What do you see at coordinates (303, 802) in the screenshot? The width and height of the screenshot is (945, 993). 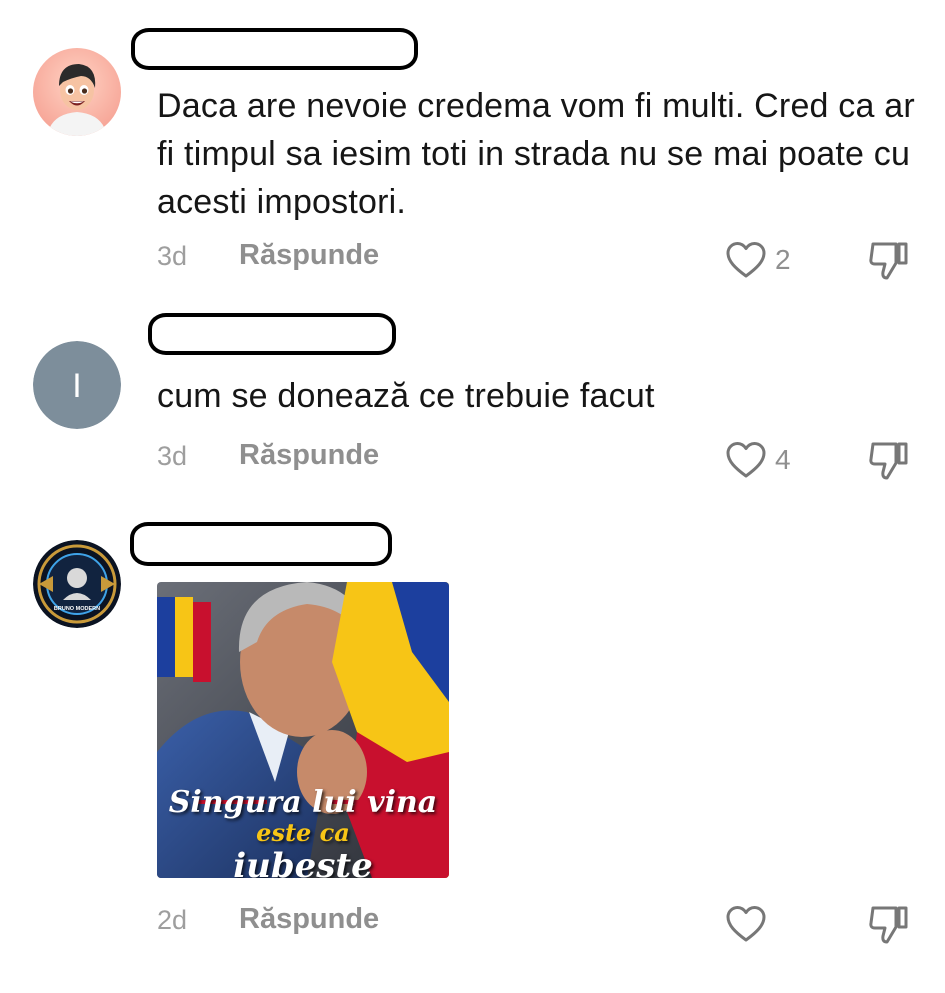 I see `image-caption-line-1: Singura lui vina` at bounding box center [303, 802].